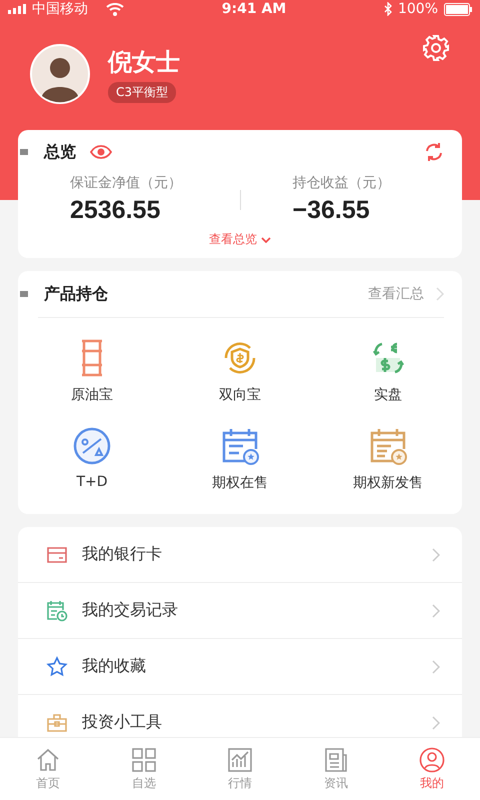 The width and height of the screenshot is (480, 800). Describe the element at coordinates (418, 9) in the screenshot. I see `battery-percent: 100%` at that location.